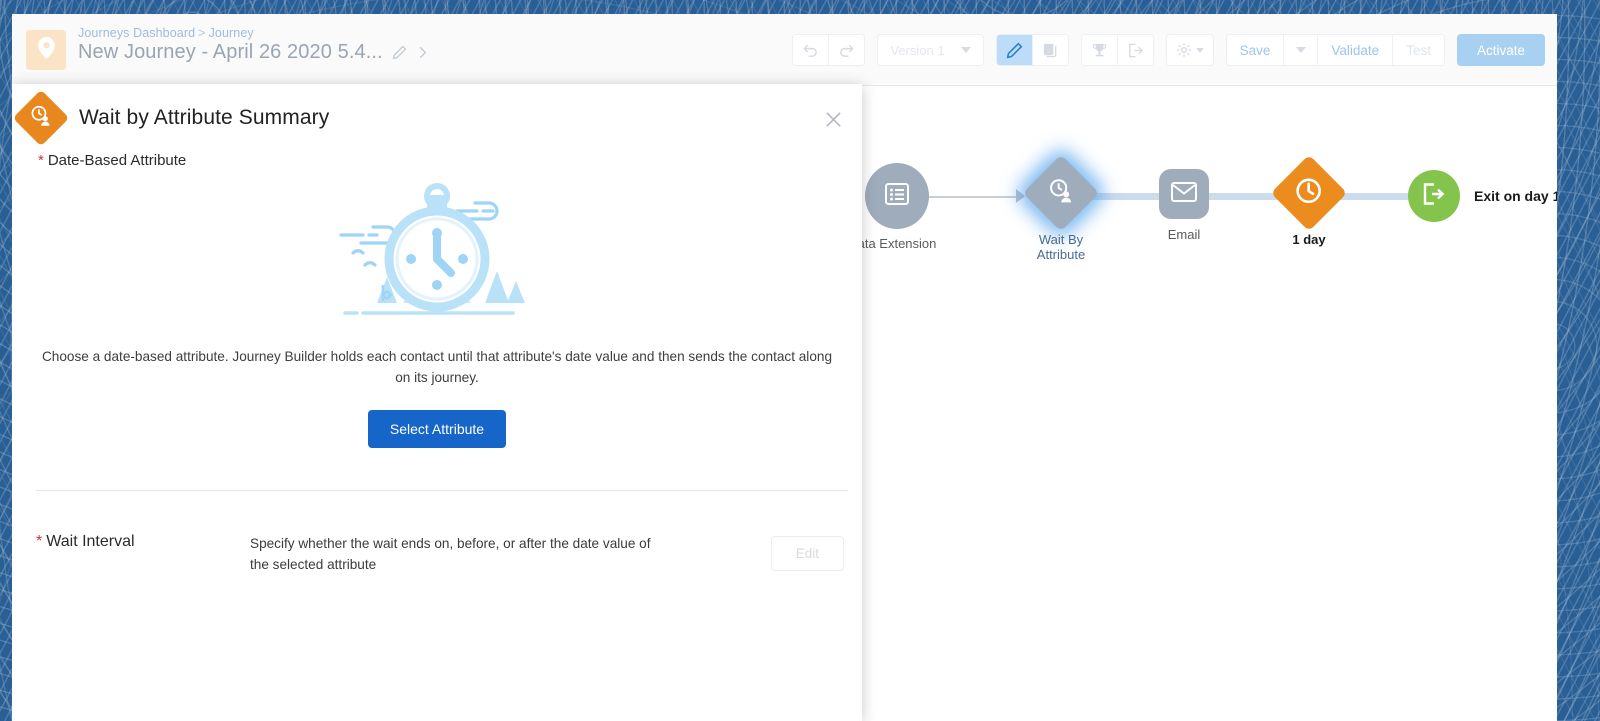  What do you see at coordinates (437, 118) in the screenshot?
I see `modal-header: Wait by Attribute Summary` at bounding box center [437, 118].